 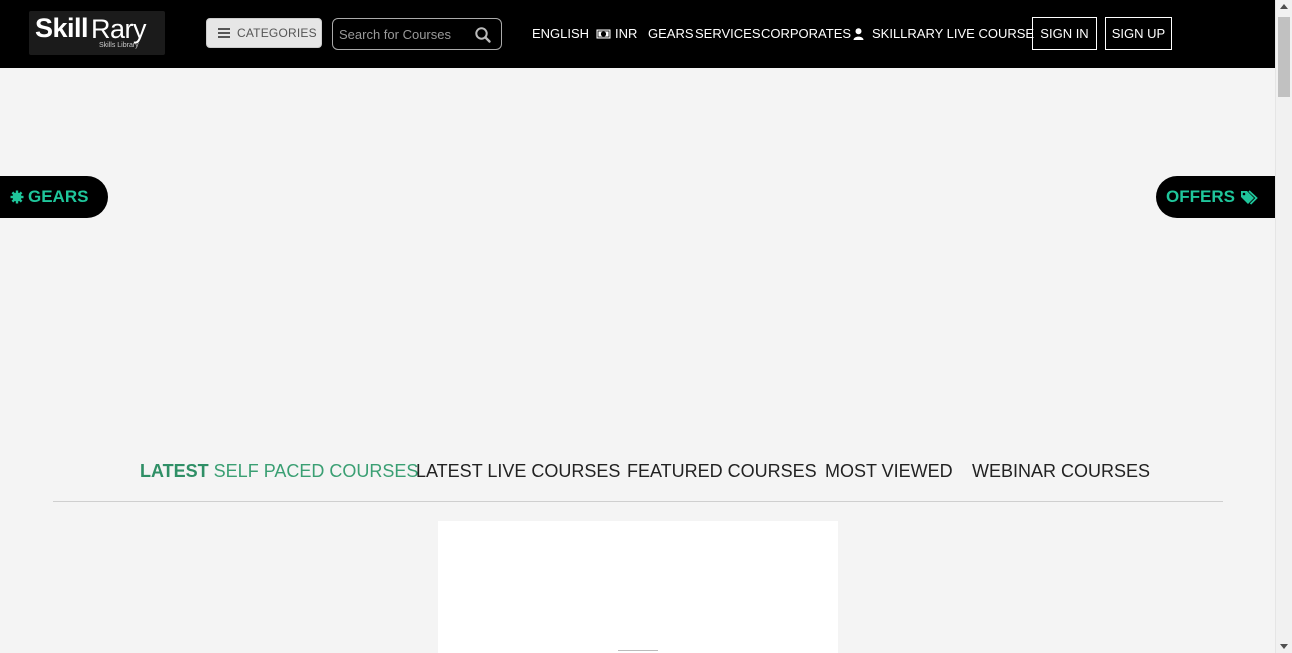 I want to click on gears-side-tab: GEARS, so click(x=54, y=197).